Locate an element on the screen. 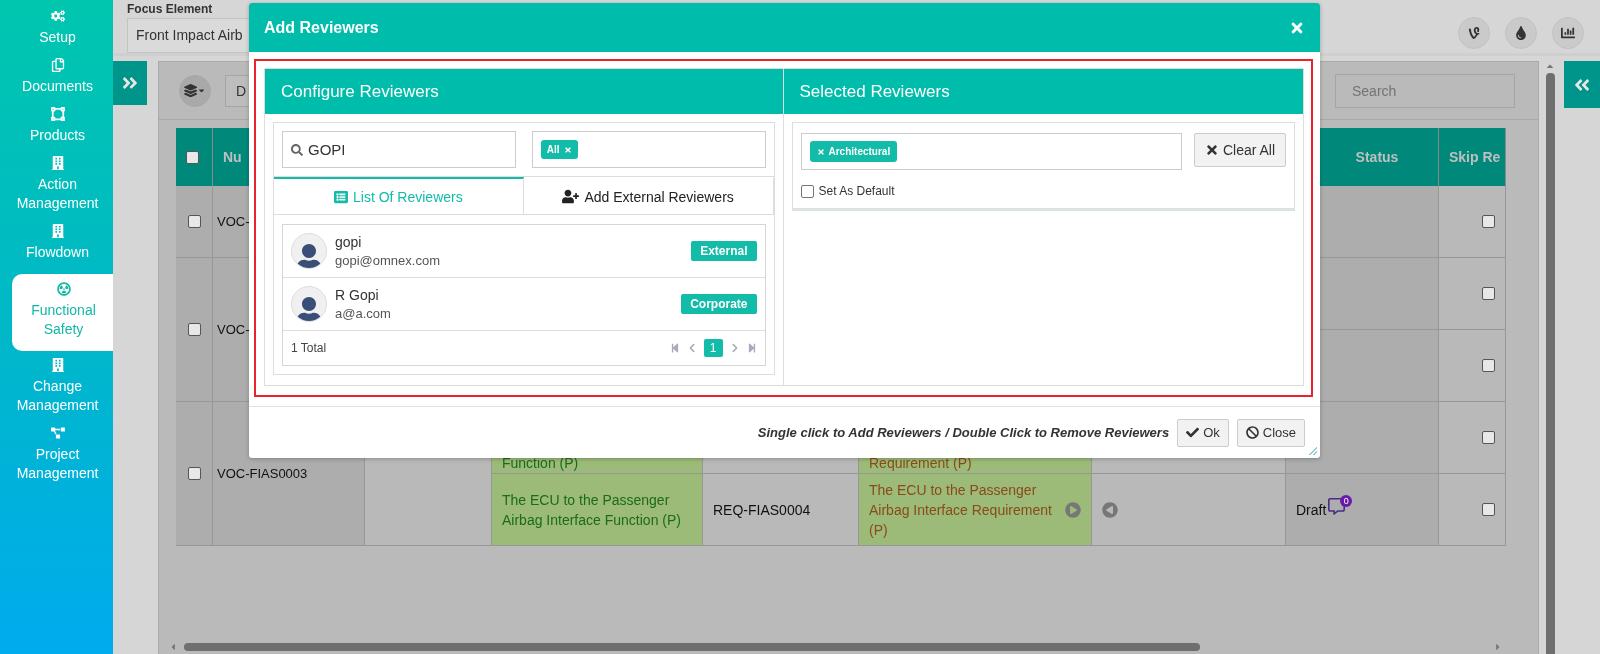 The image size is (1600, 654). user-plus-icon is located at coordinates (571, 196).